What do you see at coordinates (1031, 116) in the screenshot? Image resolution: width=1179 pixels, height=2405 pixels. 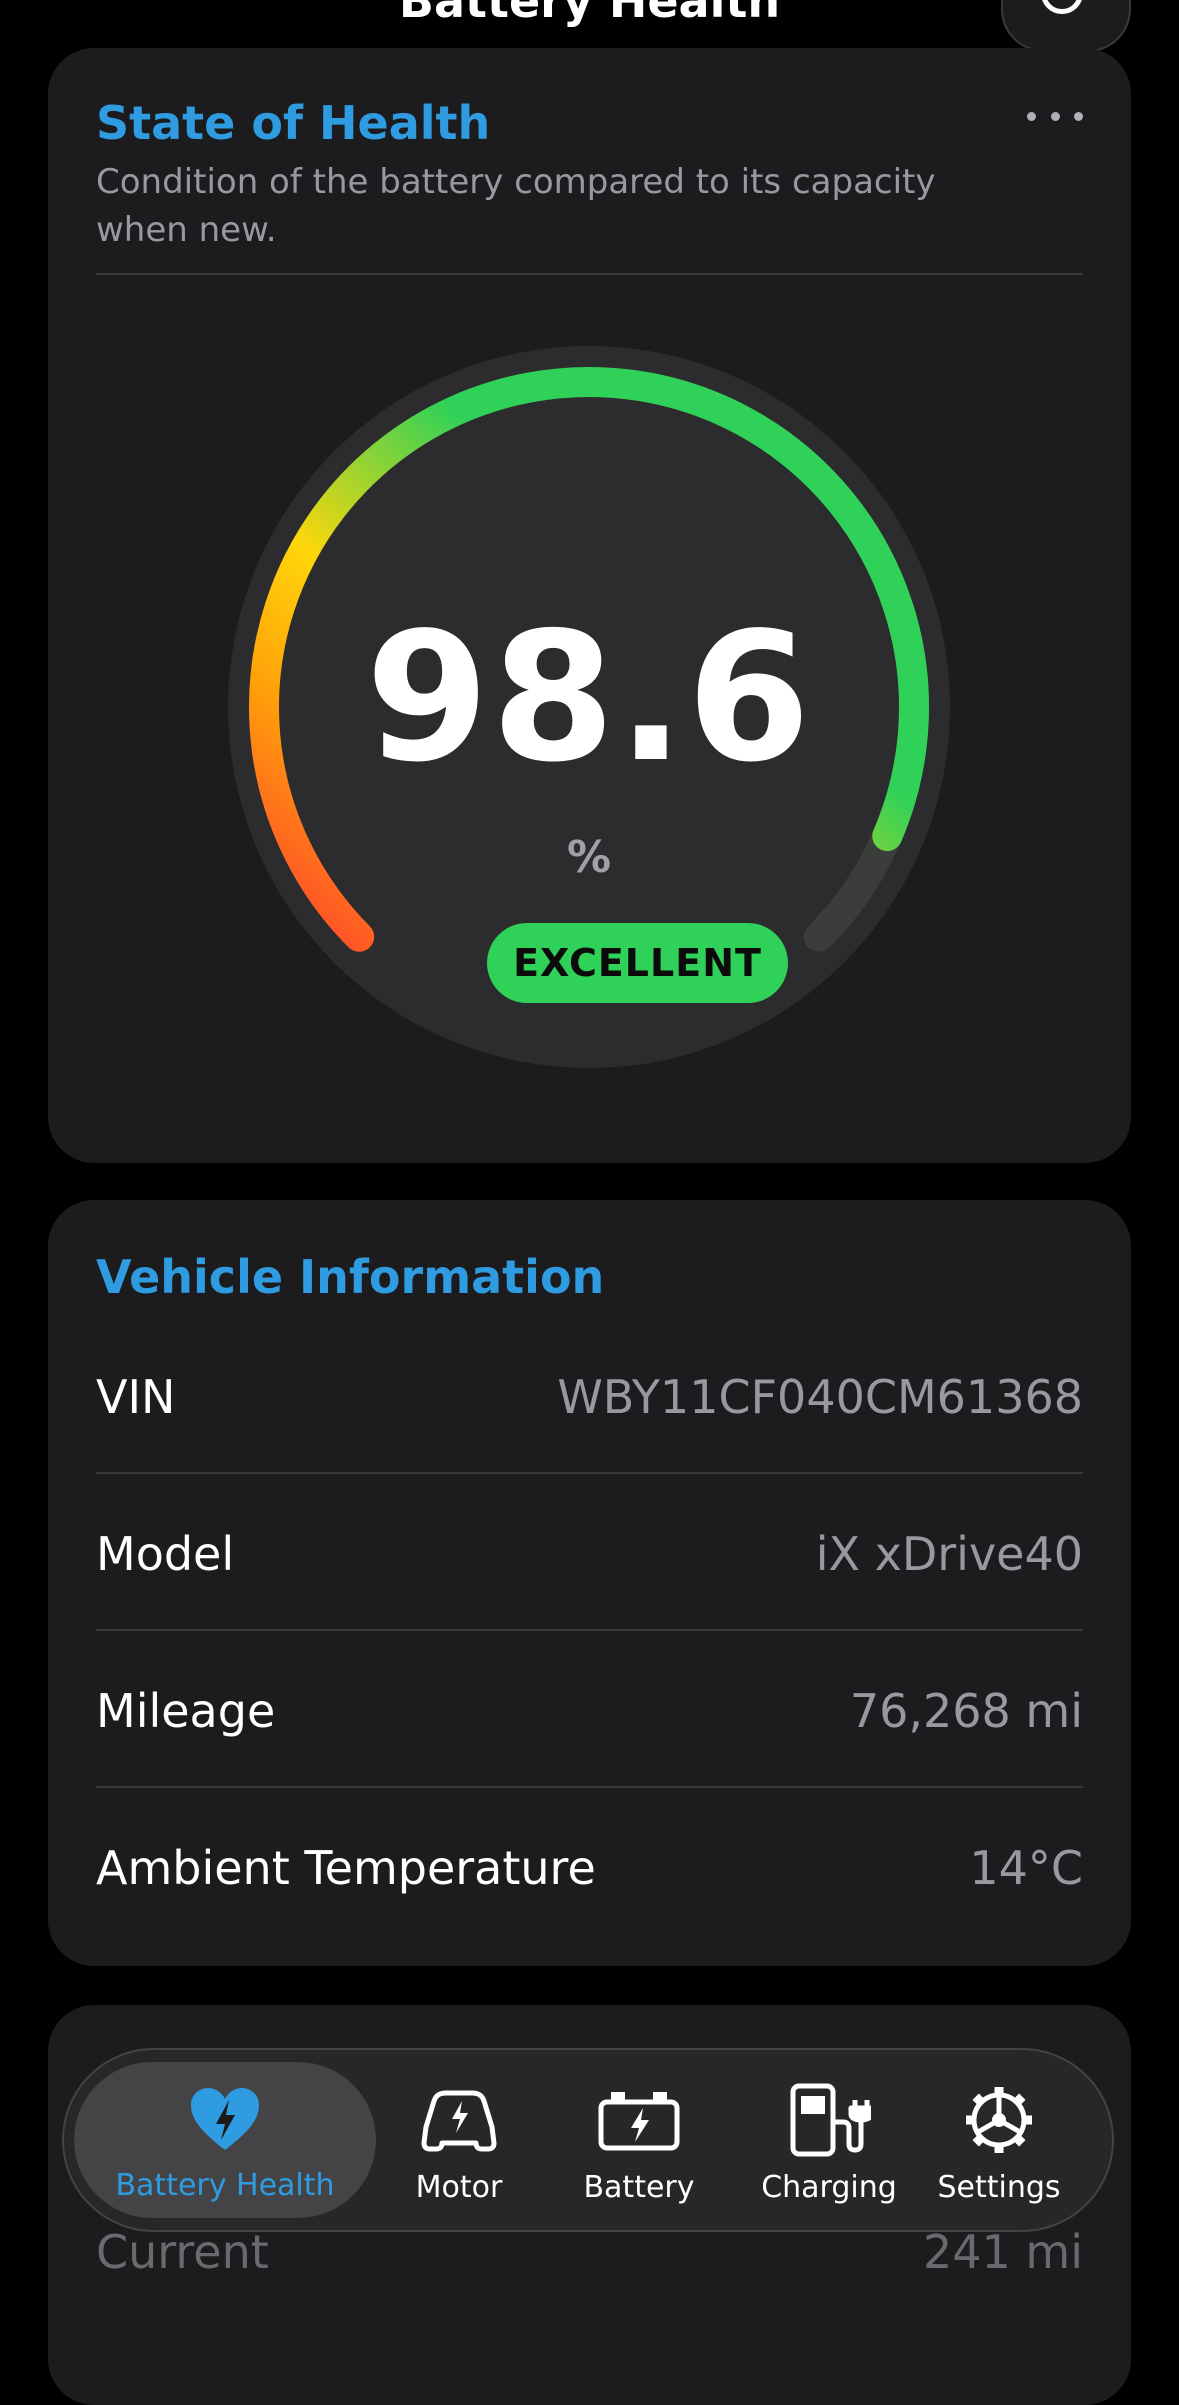 I see `ellipsis-icon` at bounding box center [1031, 116].